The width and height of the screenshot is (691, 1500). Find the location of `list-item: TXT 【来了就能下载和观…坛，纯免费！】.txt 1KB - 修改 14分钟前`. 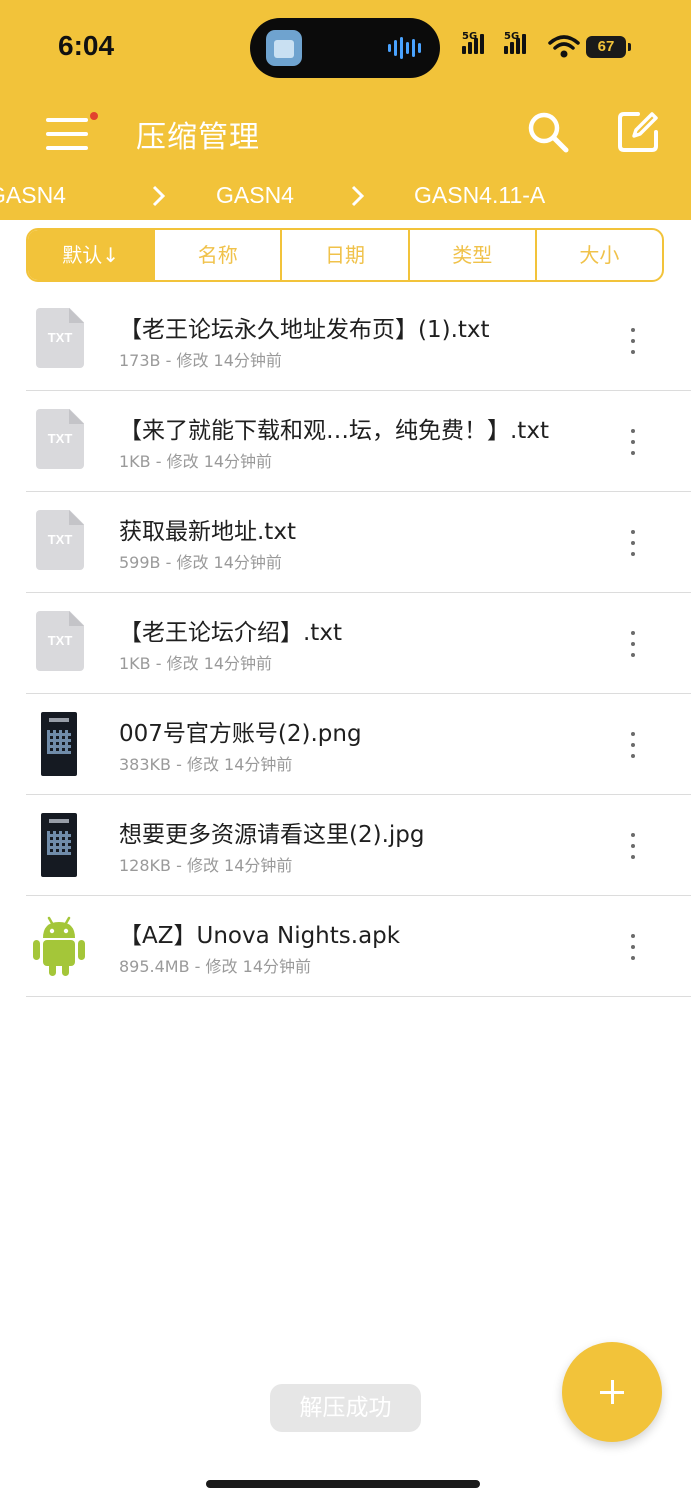

list-item: TXT 【来了就能下载和观…坛，纯免费！】.txt 1KB - 修改 14分钟前 is located at coordinates (345, 441).